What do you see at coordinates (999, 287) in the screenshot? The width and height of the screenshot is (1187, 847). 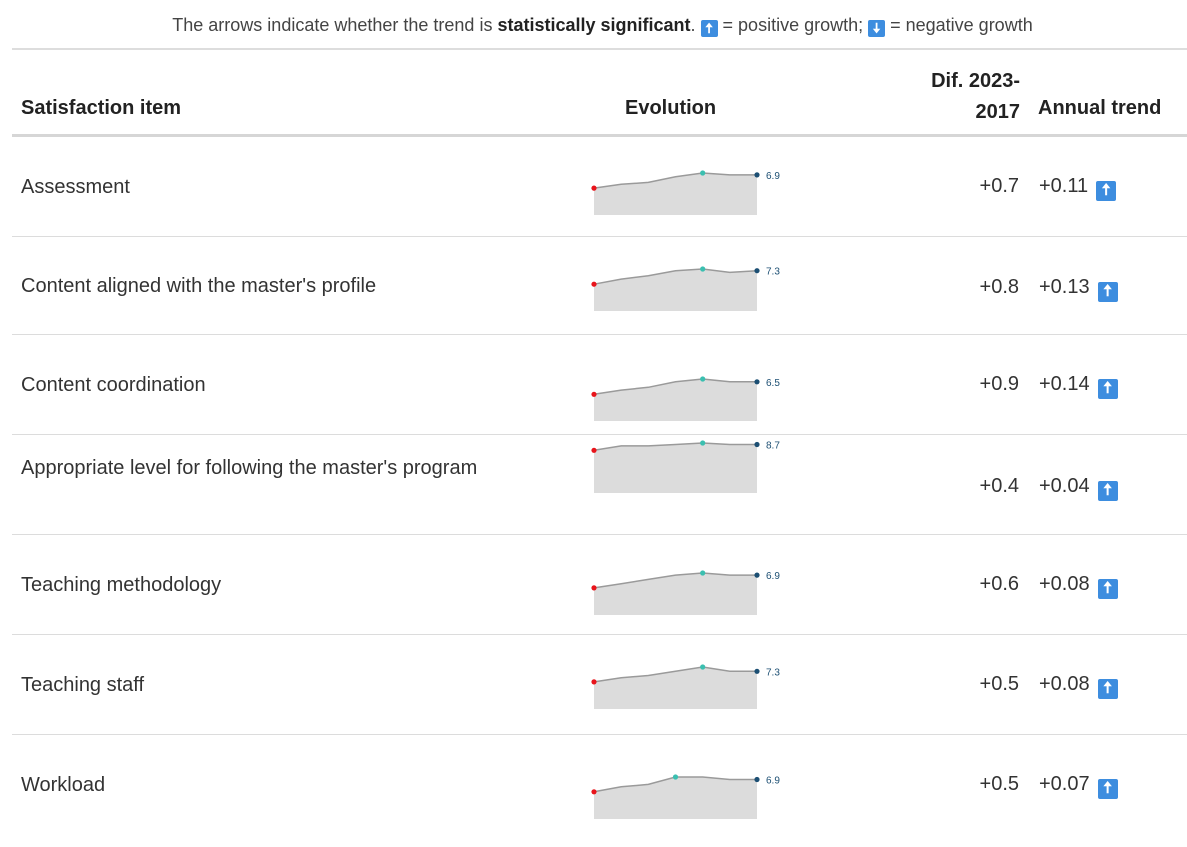 I see `difference-value: +0.8` at bounding box center [999, 287].